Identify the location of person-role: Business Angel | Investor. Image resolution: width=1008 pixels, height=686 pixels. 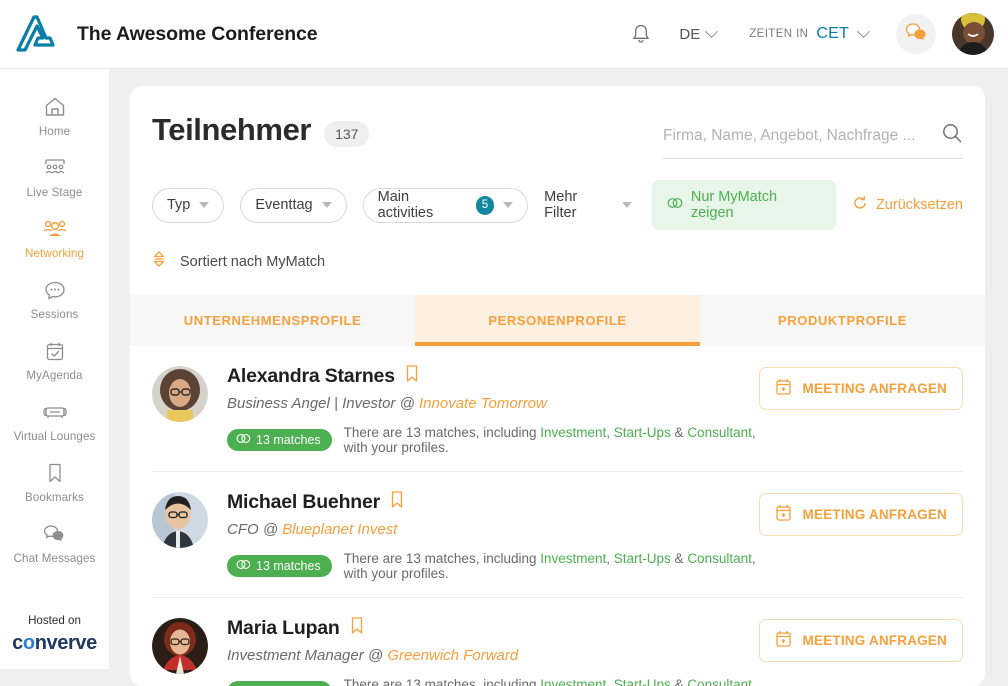
(311, 403).